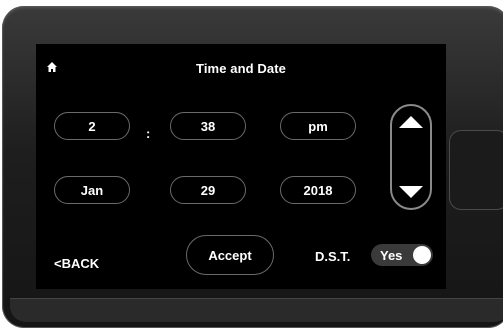 This screenshot has height=331, width=503. Describe the element at coordinates (256, 310) in the screenshot. I see `device-bottom-edge` at that location.